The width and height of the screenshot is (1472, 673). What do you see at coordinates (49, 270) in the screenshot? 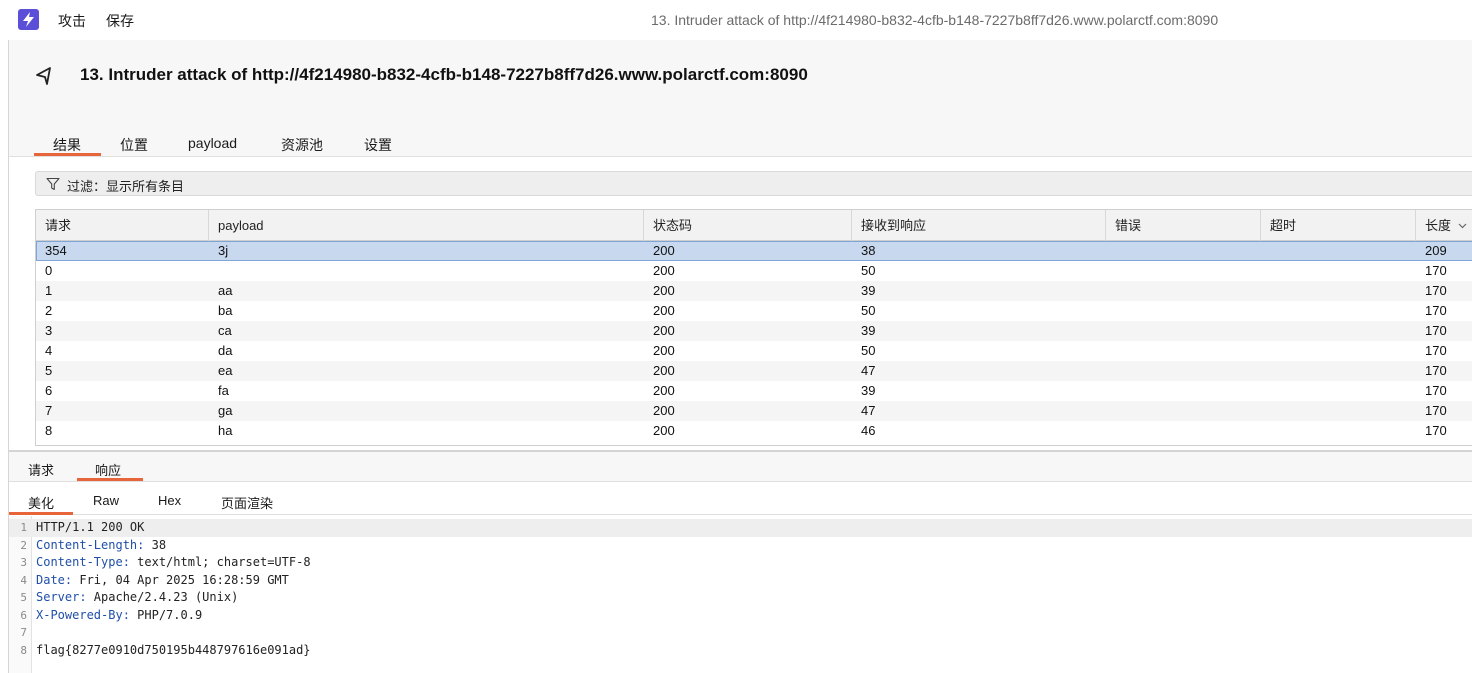
I see `cell-request: 0` at bounding box center [49, 270].